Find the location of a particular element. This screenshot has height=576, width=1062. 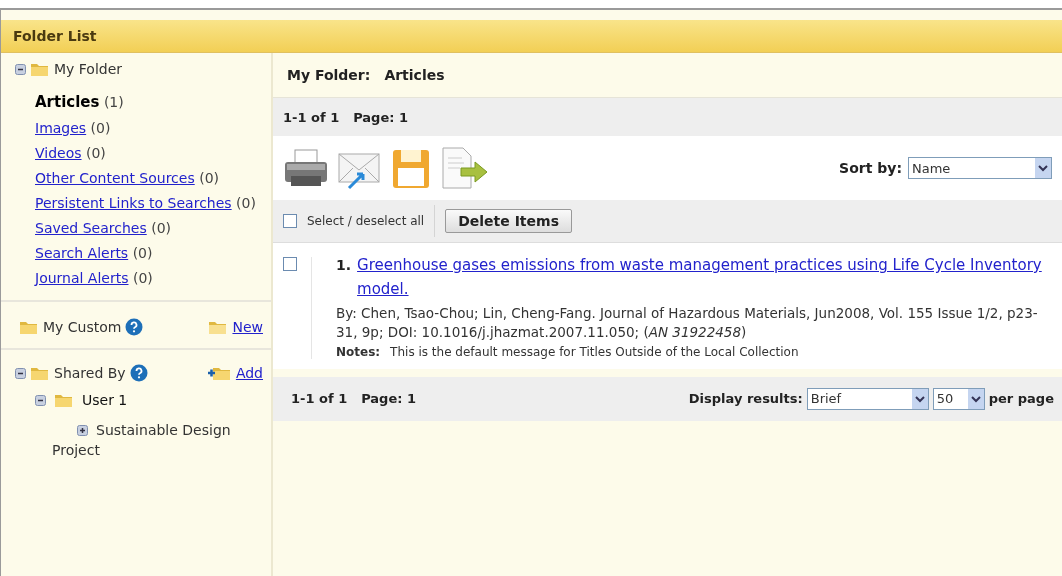

format-dropdown: Brief is located at coordinates (867, 398).